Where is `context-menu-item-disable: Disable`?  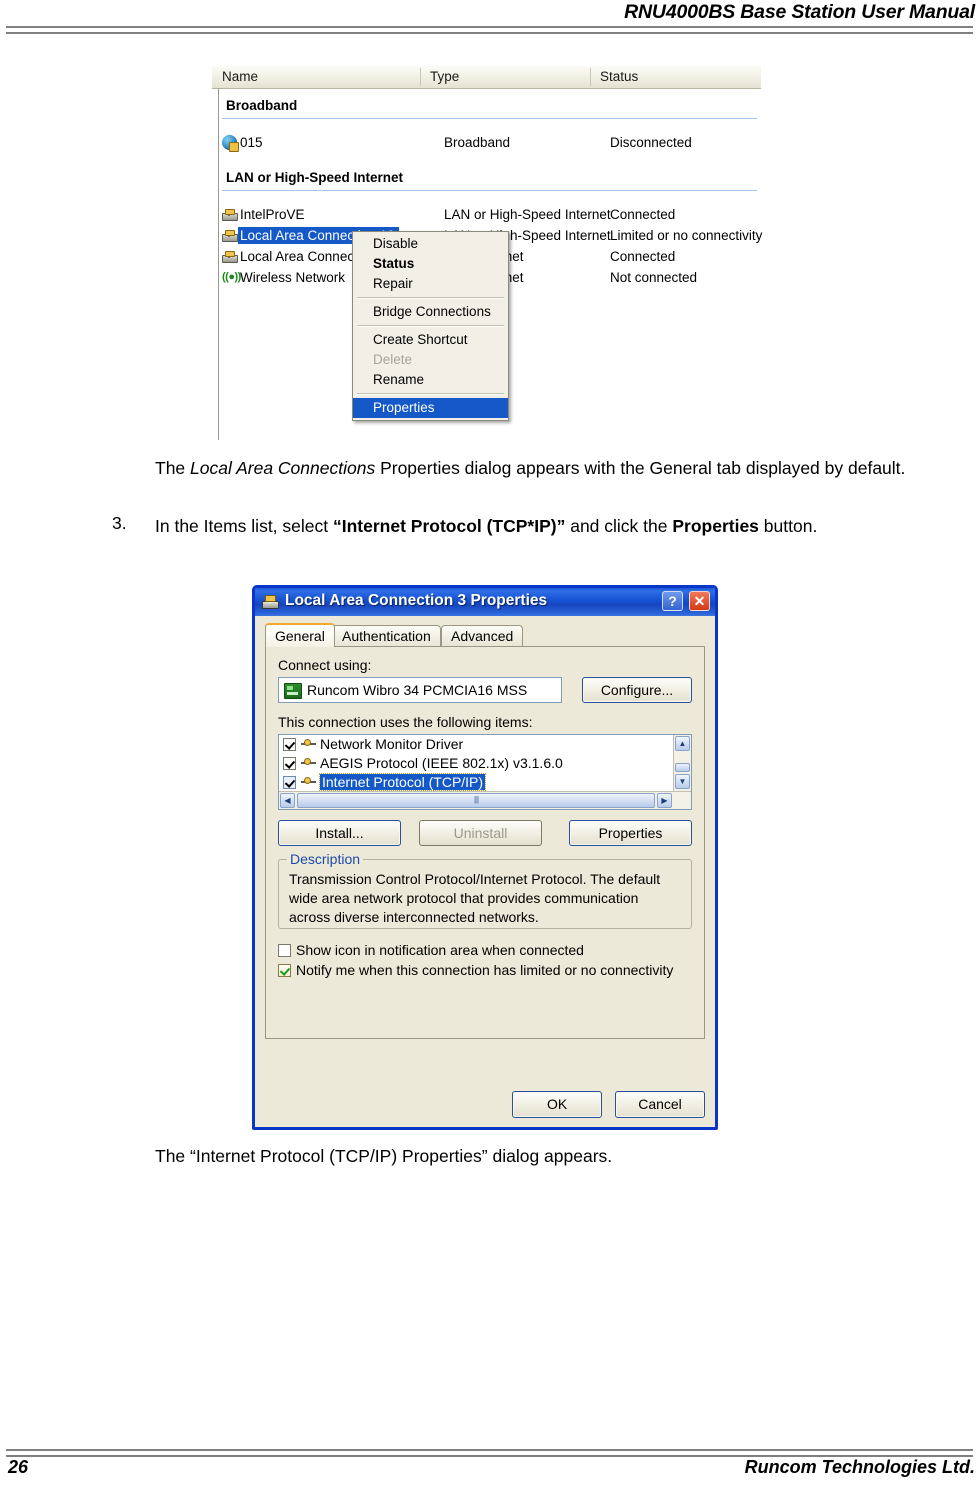
context-menu-item-disable: Disable is located at coordinates (430, 244).